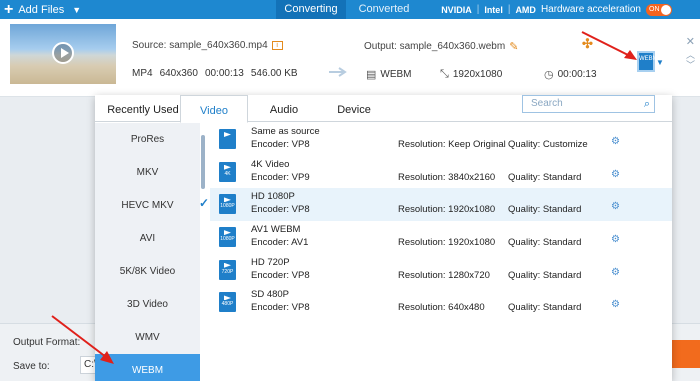  What do you see at coordinates (654, 9) in the screenshot?
I see `toggle-state: ON` at bounding box center [654, 9].